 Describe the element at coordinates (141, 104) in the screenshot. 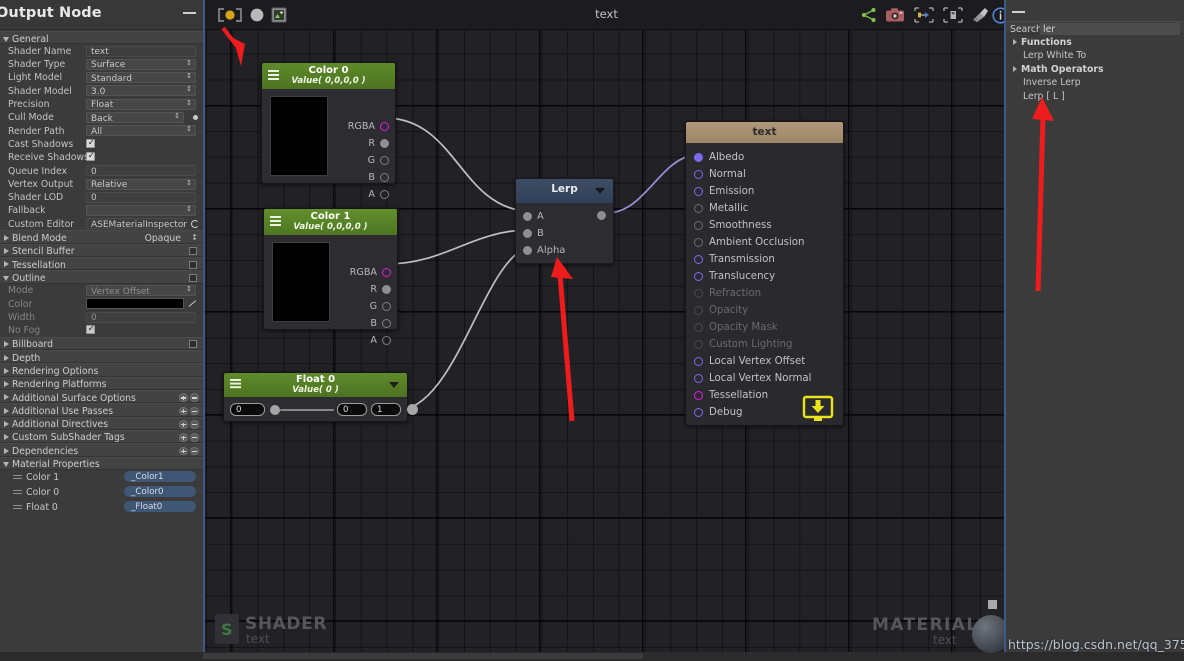

I see `precision-dropdown: Float ↕` at that location.